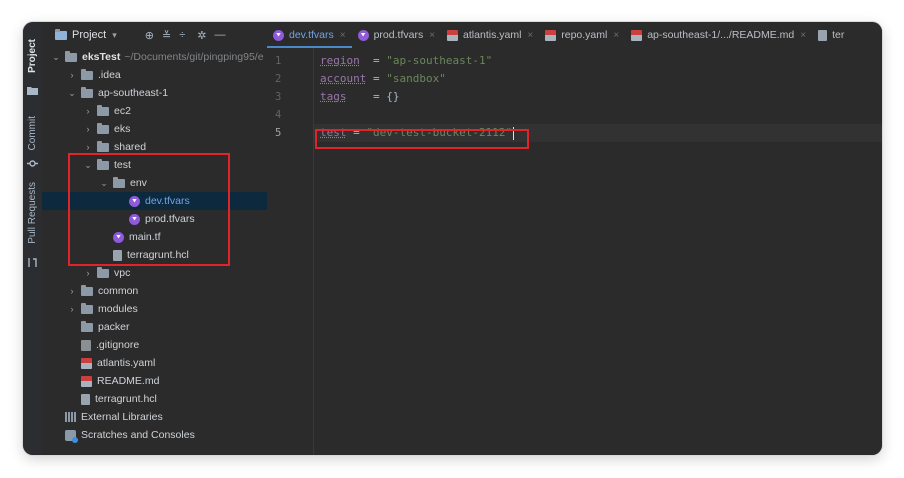  What do you see at coordinates (154, 345) in the screenshot?
I see `tree-item: .gitignore` at bounding box center [154, 345].